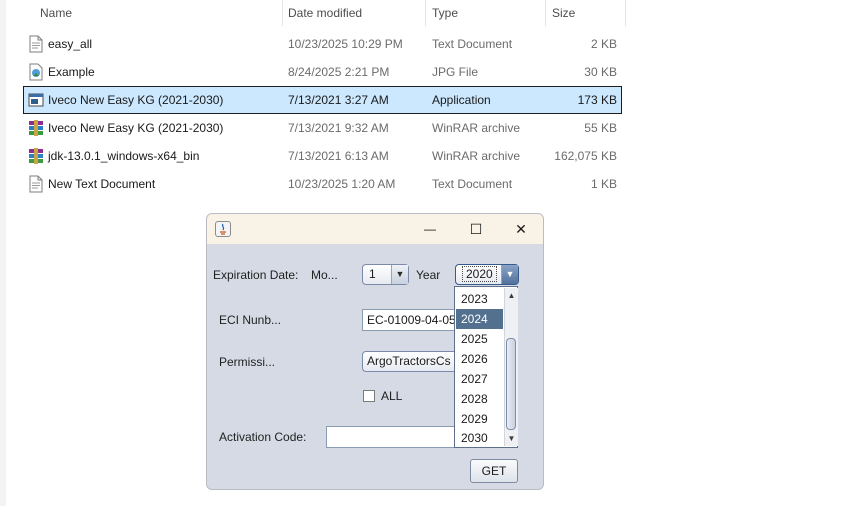 This screenshot has height=506, width=850. Describe the element at coordinates (603, 44) in the screenshot. I see `file-size: 2 KB` at that location.